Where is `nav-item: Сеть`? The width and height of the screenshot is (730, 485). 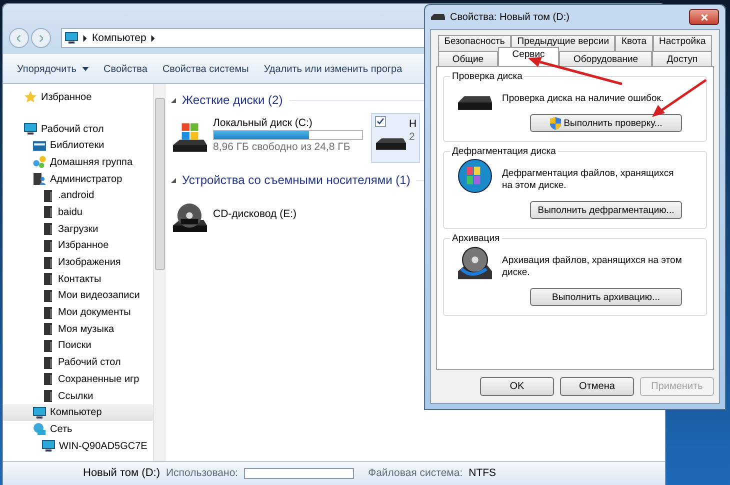
nav-item: Сеть is located at coordinates (78, 429).